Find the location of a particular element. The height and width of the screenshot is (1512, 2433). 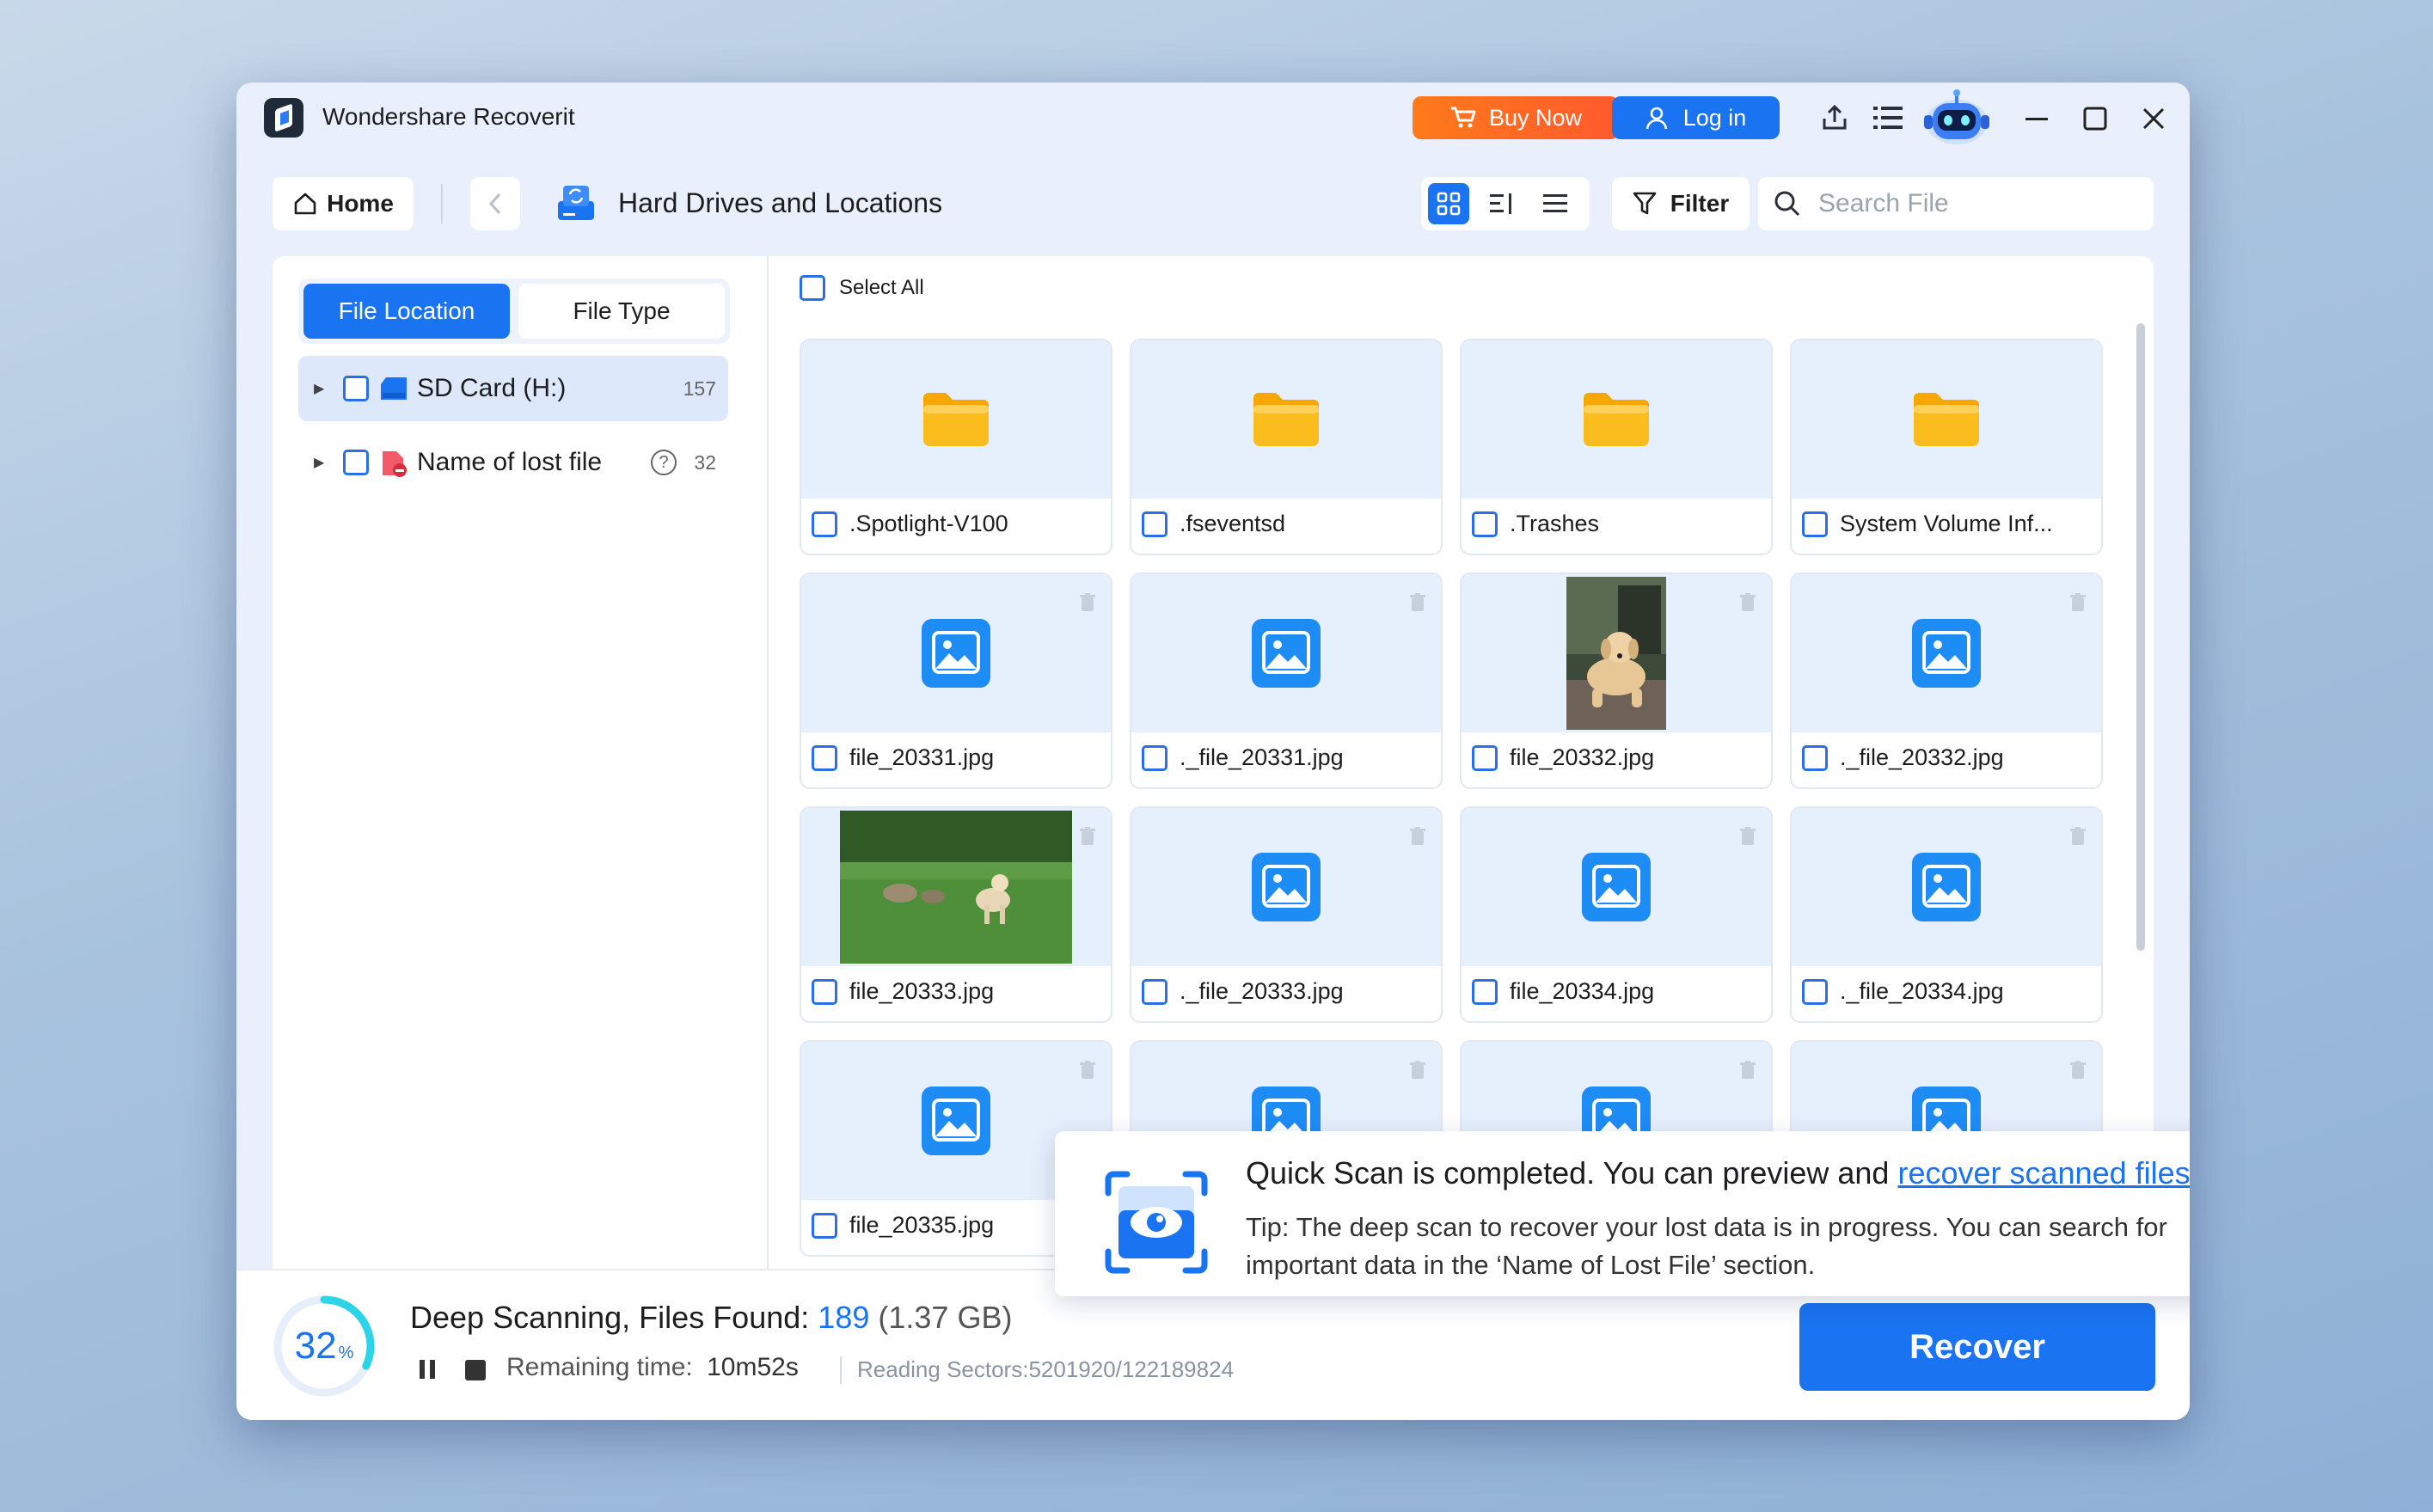

file-card-footer: ._file_20332.jpg is located at coordinates (1903, 757).